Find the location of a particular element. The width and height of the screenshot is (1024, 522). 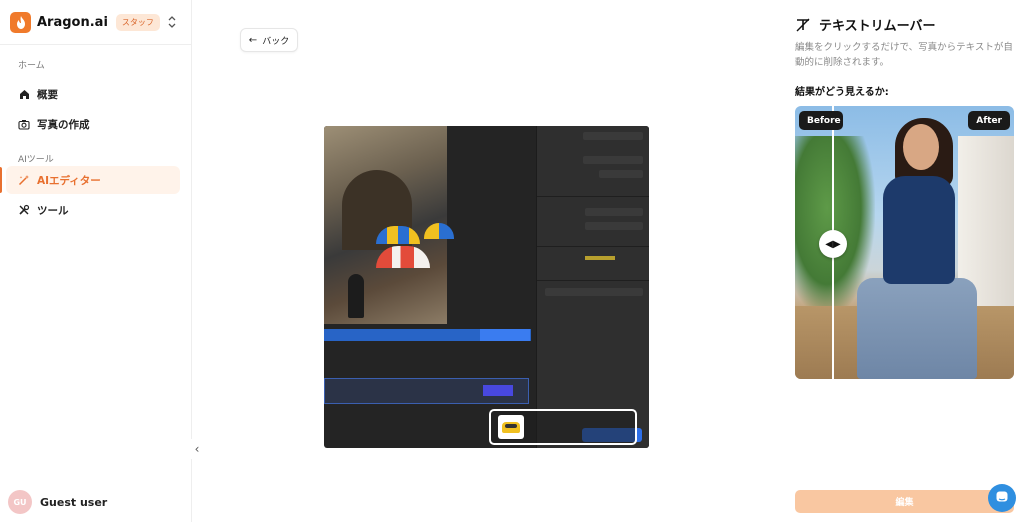

chevron-left-icon: ‹ is located at coordinates (197, 449).